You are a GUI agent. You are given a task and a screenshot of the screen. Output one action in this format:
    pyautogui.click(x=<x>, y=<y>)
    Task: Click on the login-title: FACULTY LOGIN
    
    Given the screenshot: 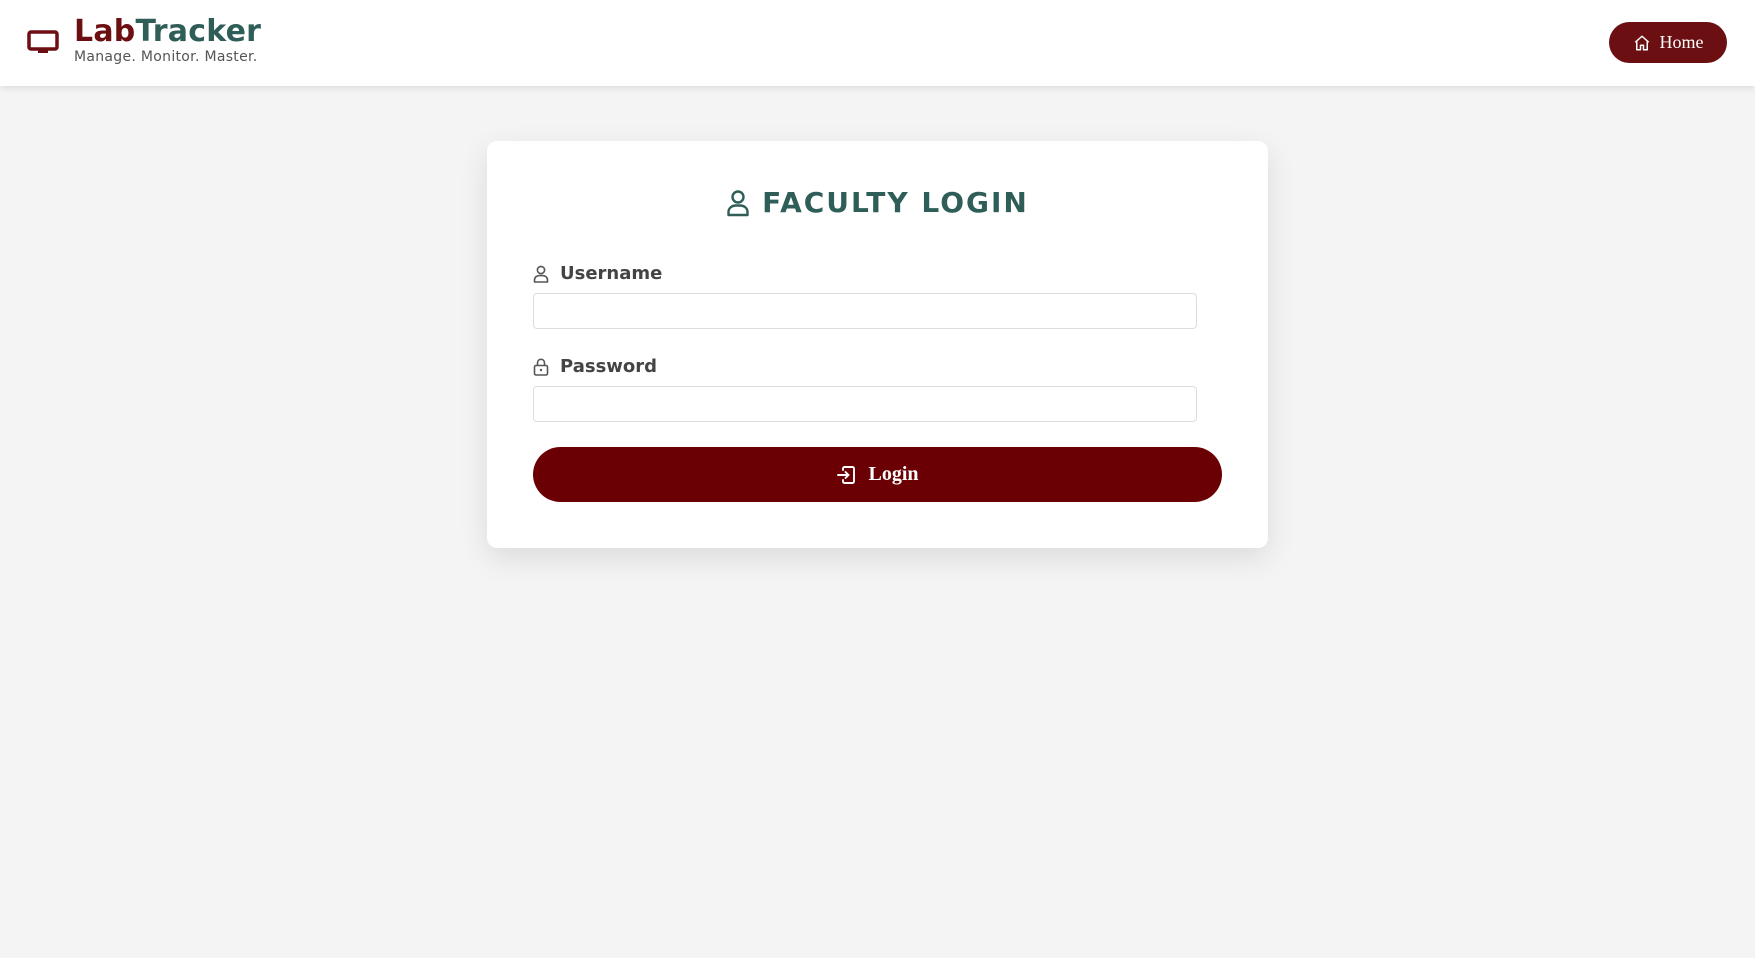 What is the action you would take?
    pyautogui.click(x=877, y=202)
    